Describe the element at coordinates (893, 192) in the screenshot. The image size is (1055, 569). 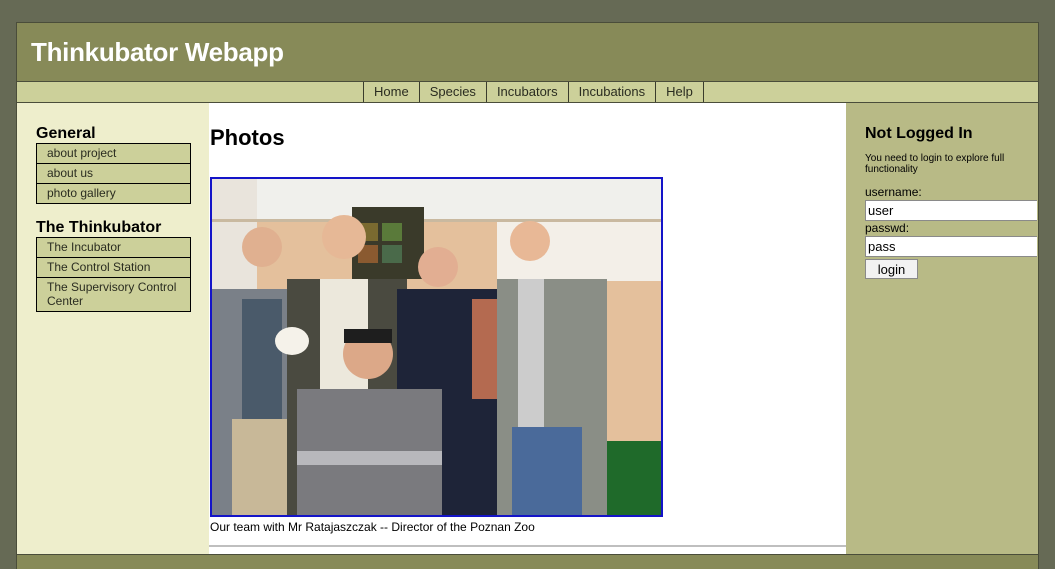
I see `username-label: username:` at that location.